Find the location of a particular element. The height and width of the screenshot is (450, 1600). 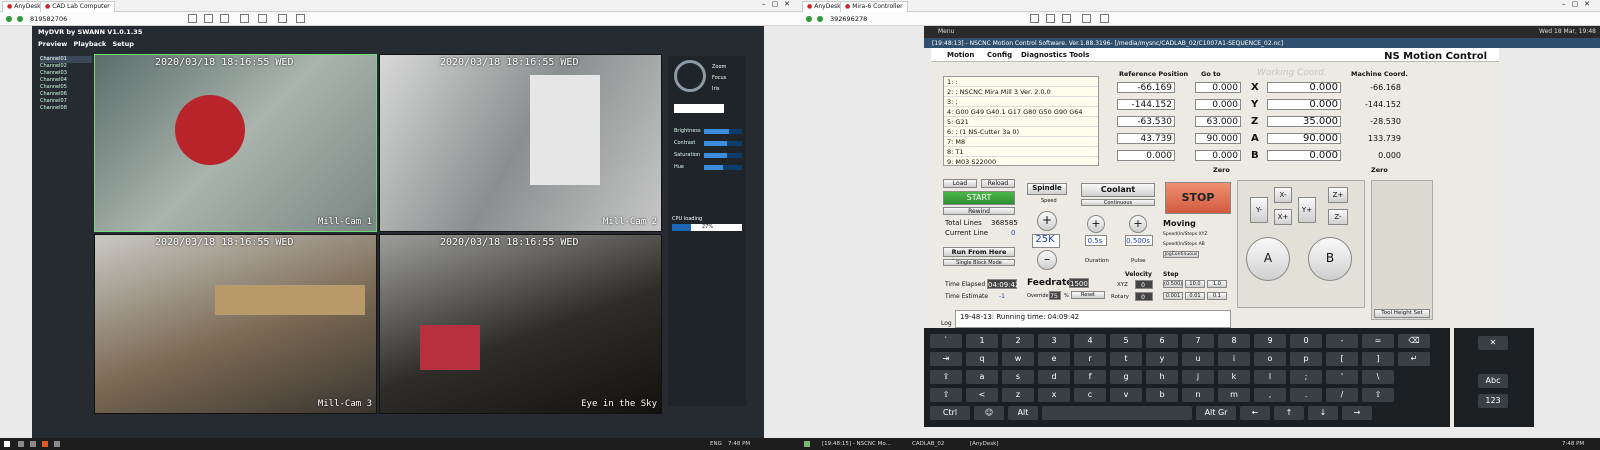

duration-up-icon: + is located at coordinates (1096, 224).